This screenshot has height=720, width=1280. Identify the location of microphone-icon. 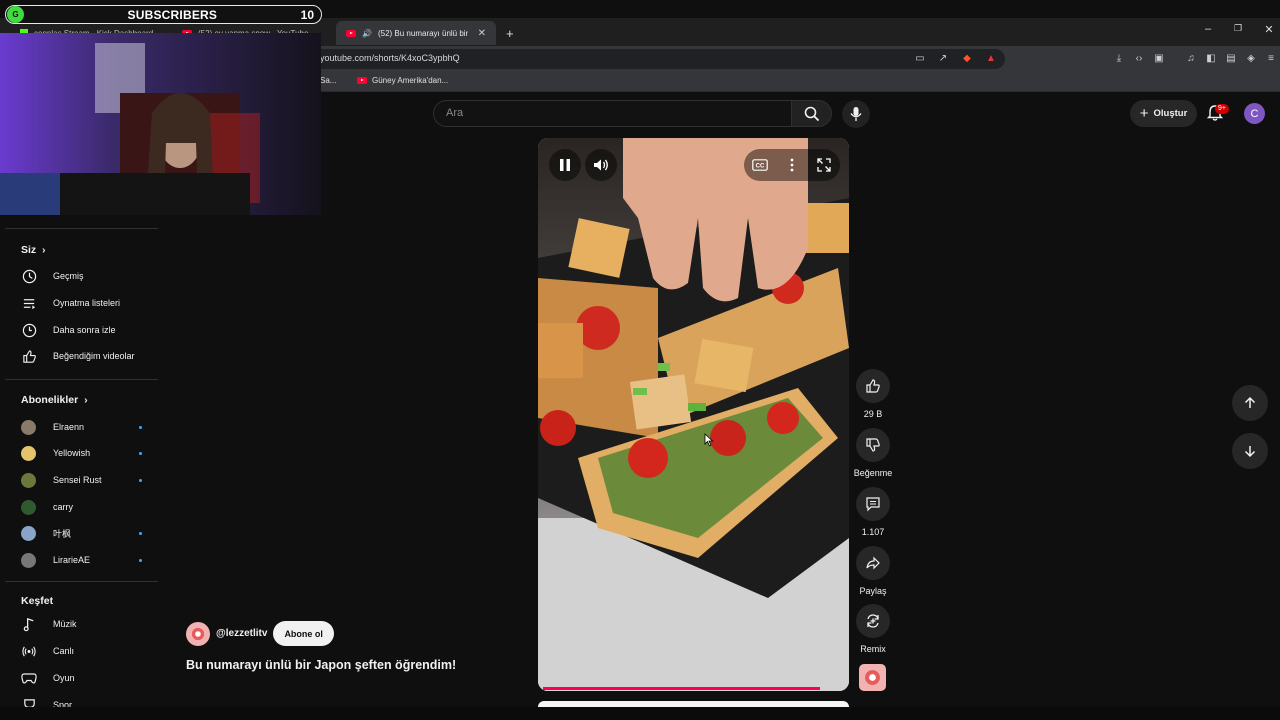
(856, 114).